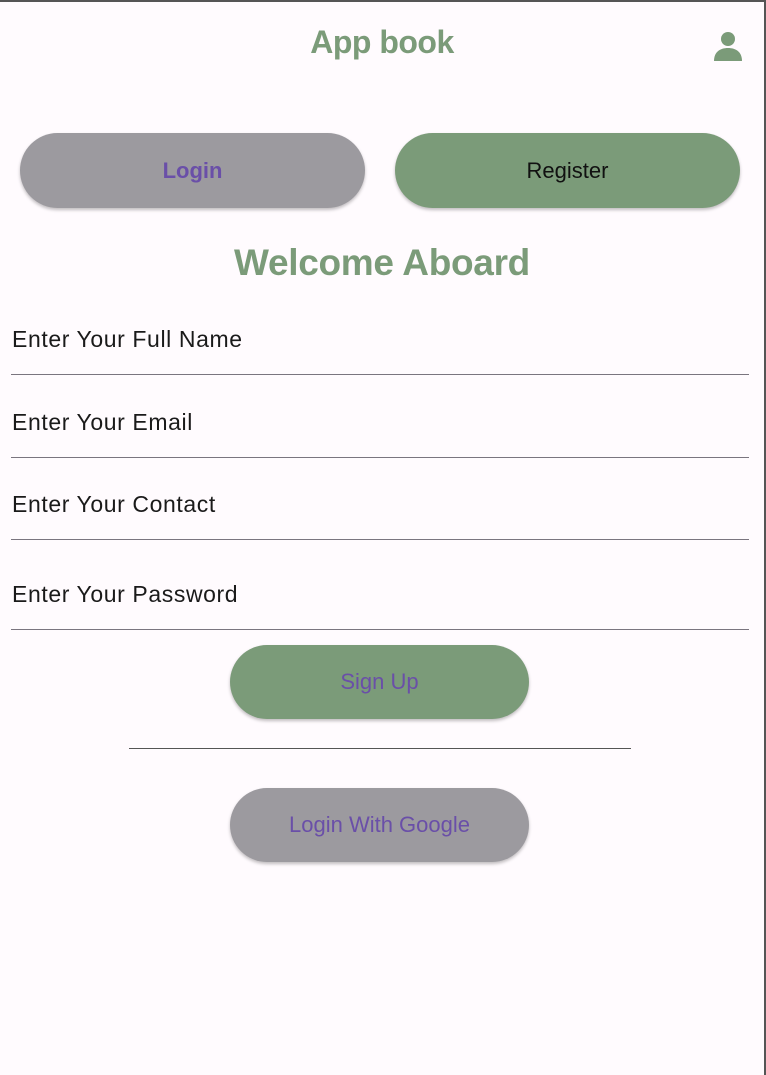 Image resolution: width=766 pixels, height=1075 pixels. What do you see at coordinates (380, 504) in the screenshot?
I see `contact-field: Enter Your Contact` at bounding box center [380, 504].